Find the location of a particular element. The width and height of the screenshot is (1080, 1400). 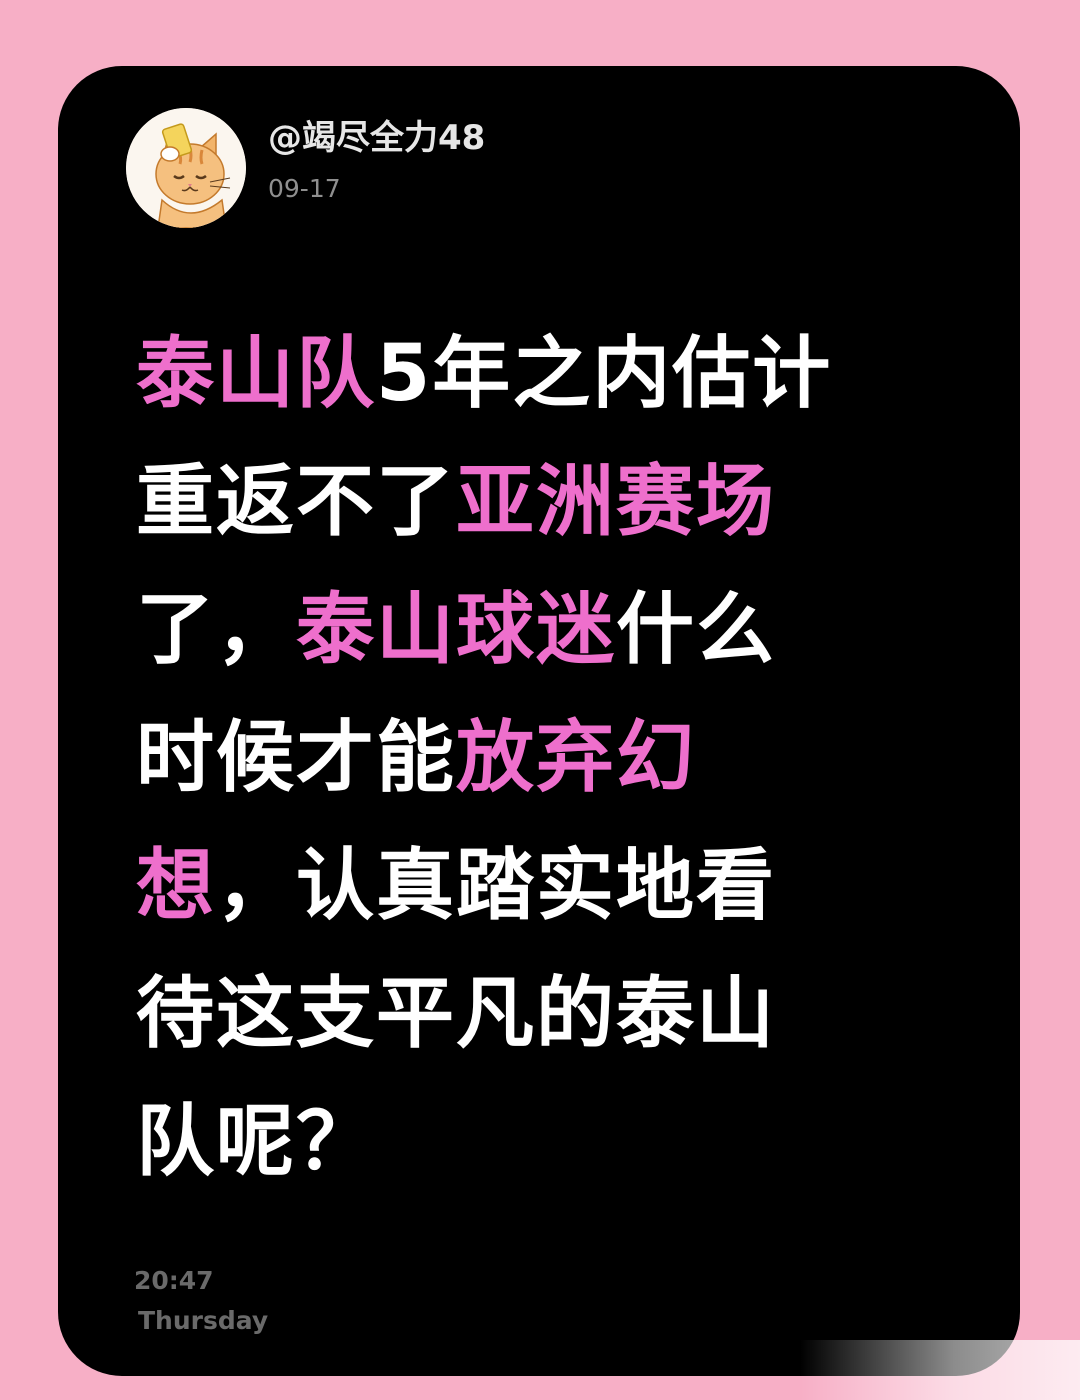

username: @竭尽全力48 is located at coordinates (376, 134).